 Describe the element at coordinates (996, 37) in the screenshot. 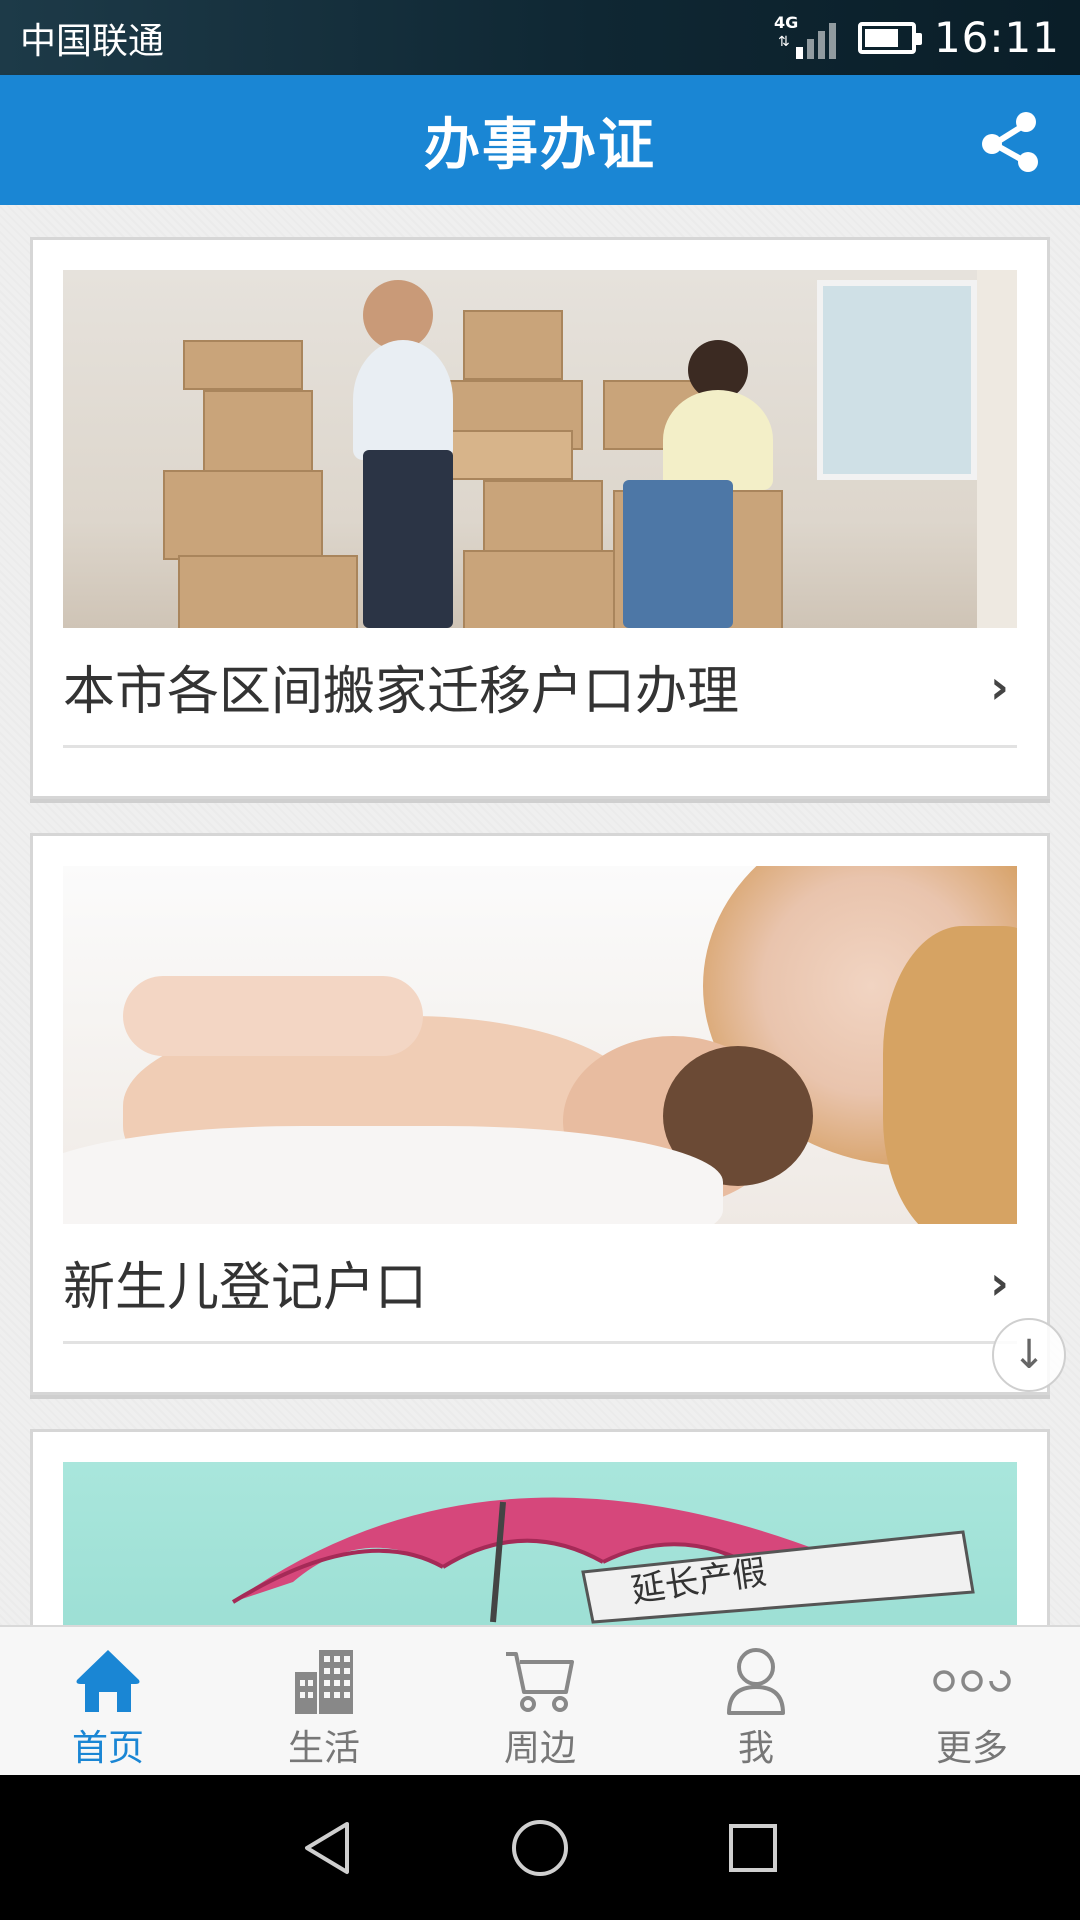

I see `clock: 16:11` at that location.